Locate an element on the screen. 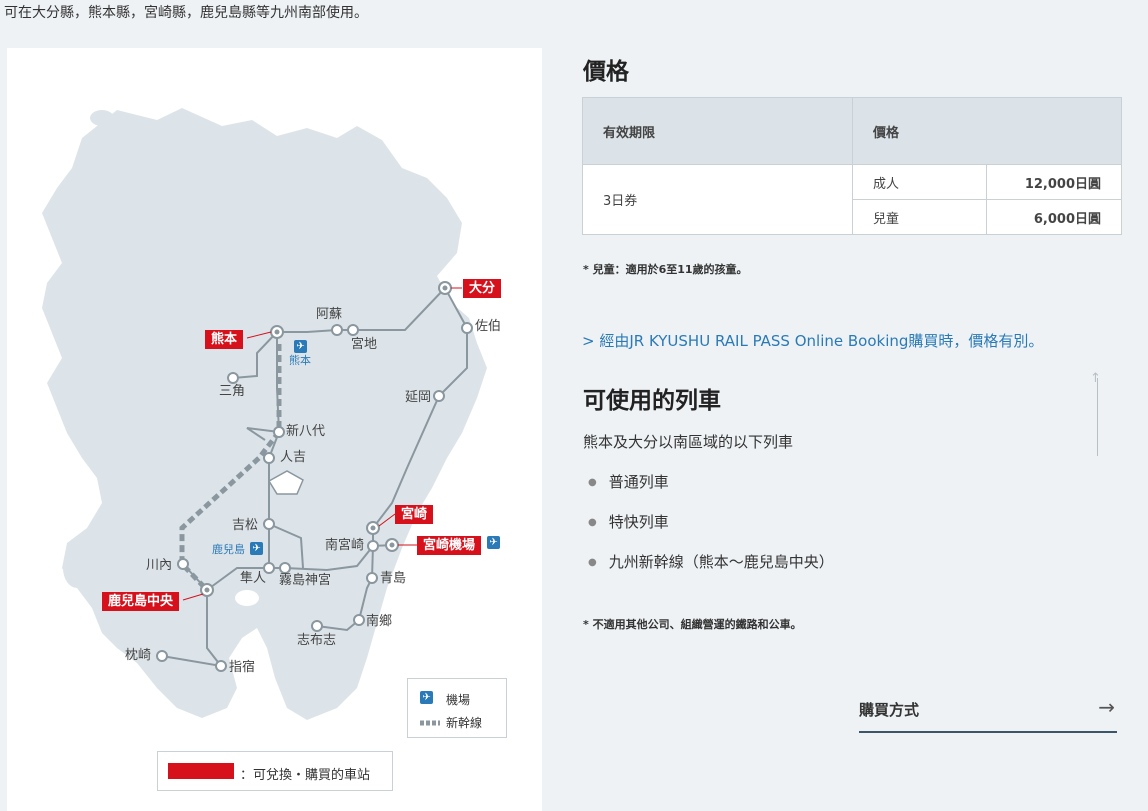 The width and height of the screenshot is (1148, 811). station-label-aoshima: 青島 is located at coordinates (393, 578).